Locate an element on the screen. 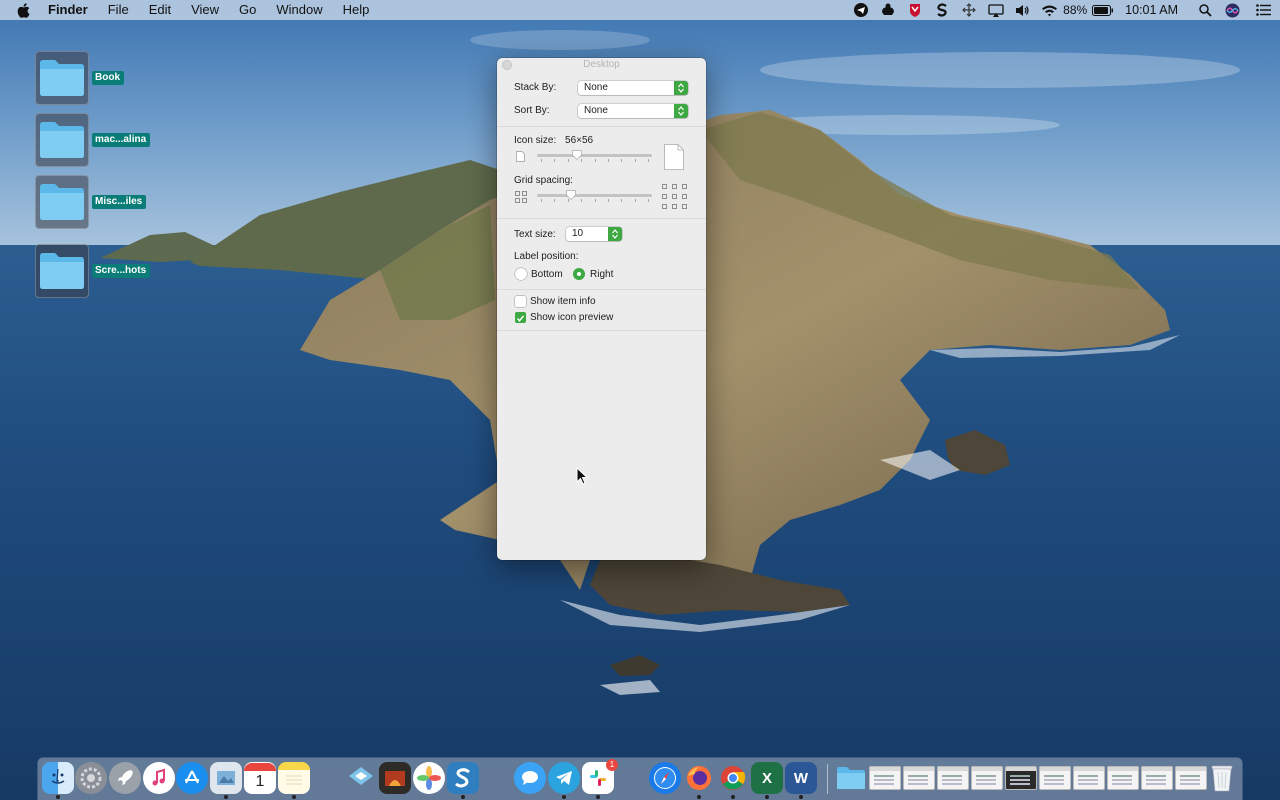 This screenshot has width=1280, height=800. dock-chrome is located at coordinates (733, 780).